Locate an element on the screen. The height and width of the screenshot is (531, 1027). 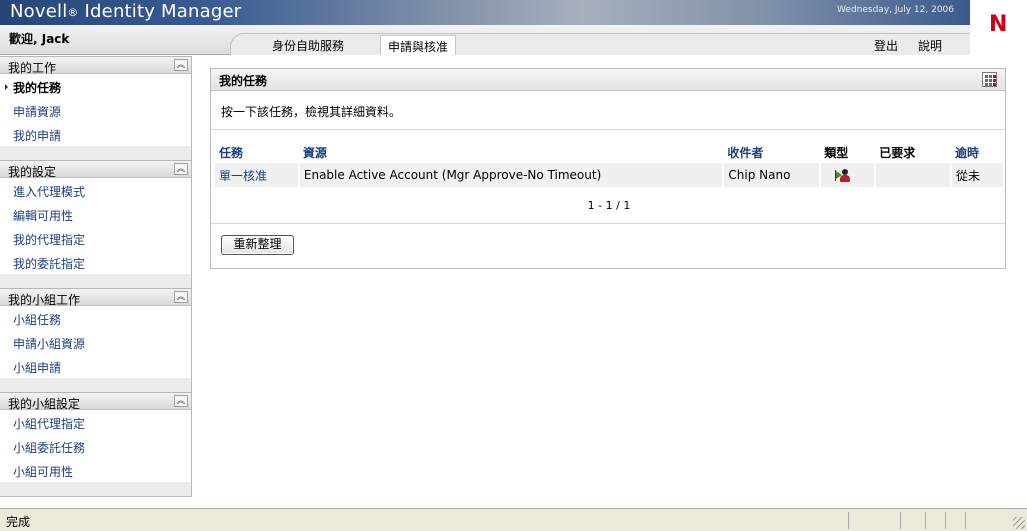
sidebar-group-body: 小組任務 申請小組資源 小組申請 is located at coordinates (95, 342).